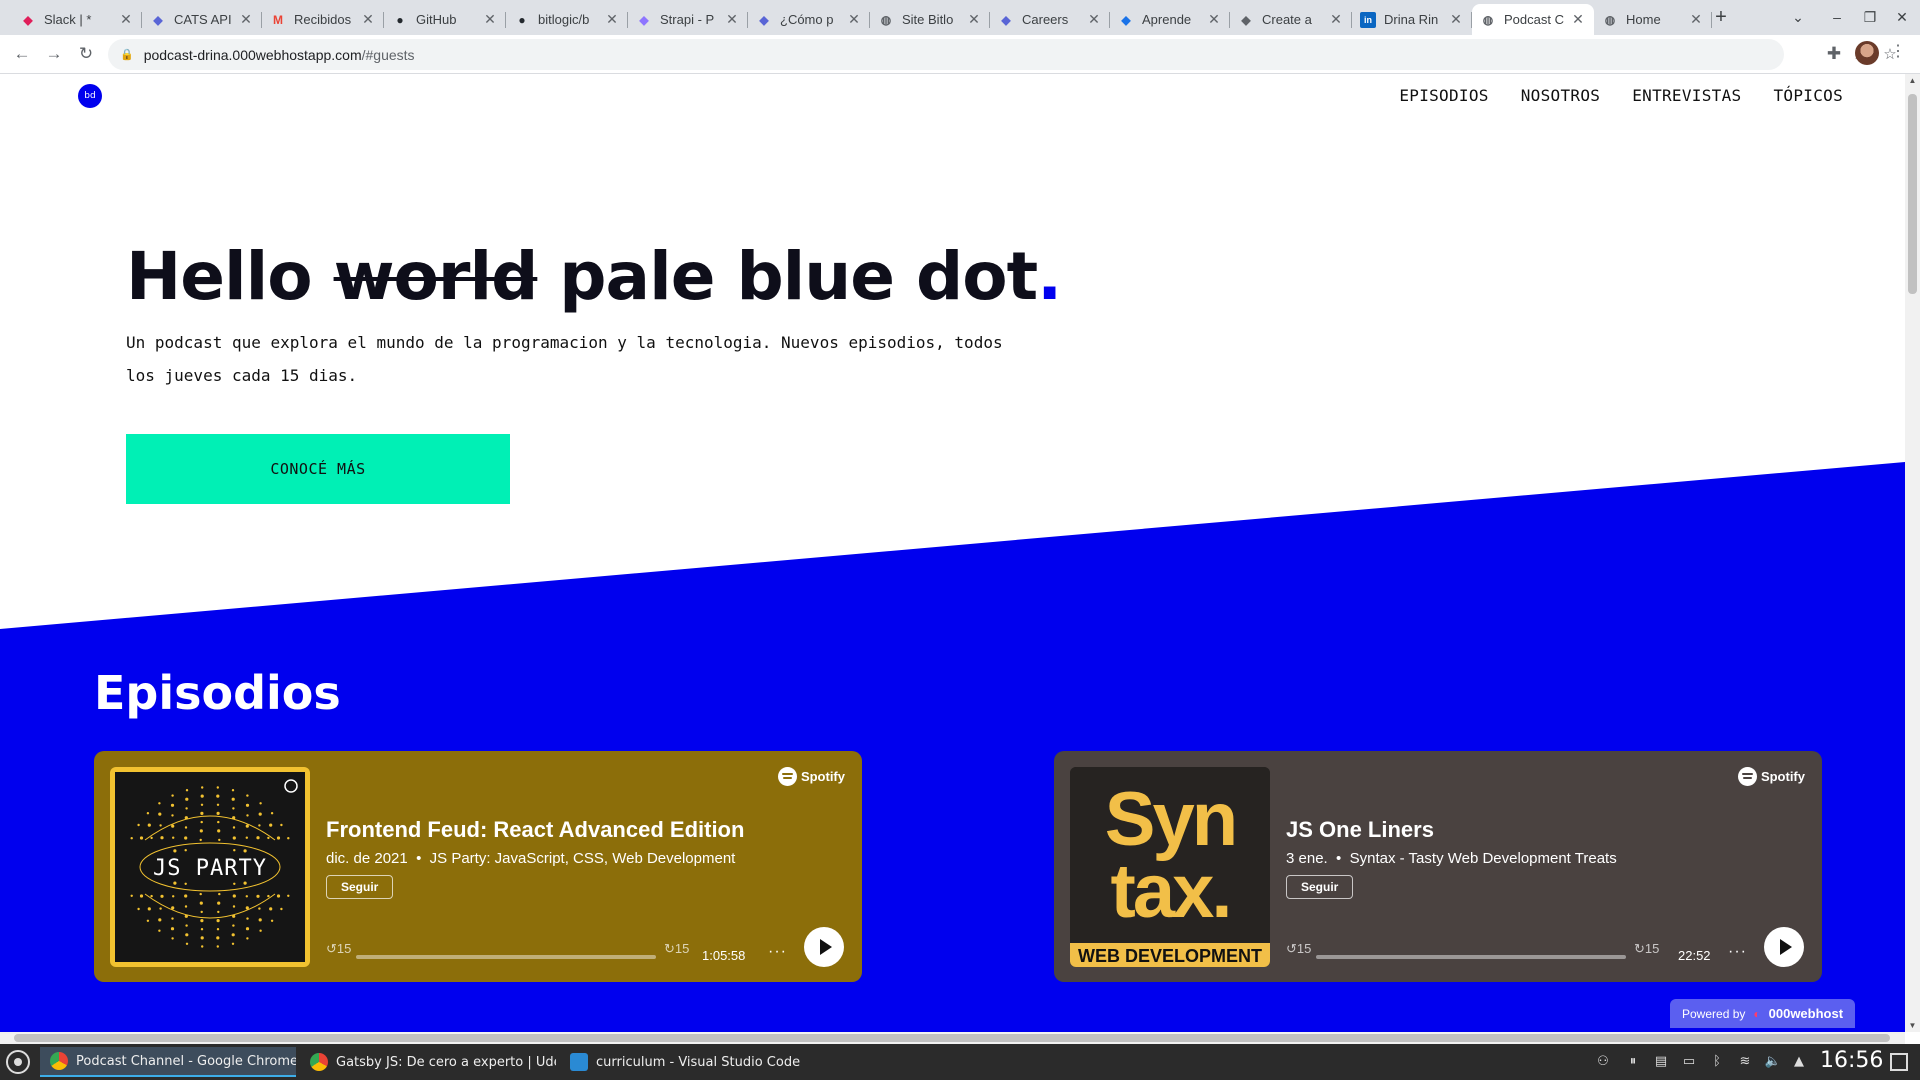 The height and width of the screenshot is (1080, 1920). What do you see at coordinates (1689, 1062) in the screenshot?
I see `battery-icon: ▭` at bounding box center [1689, 1062].